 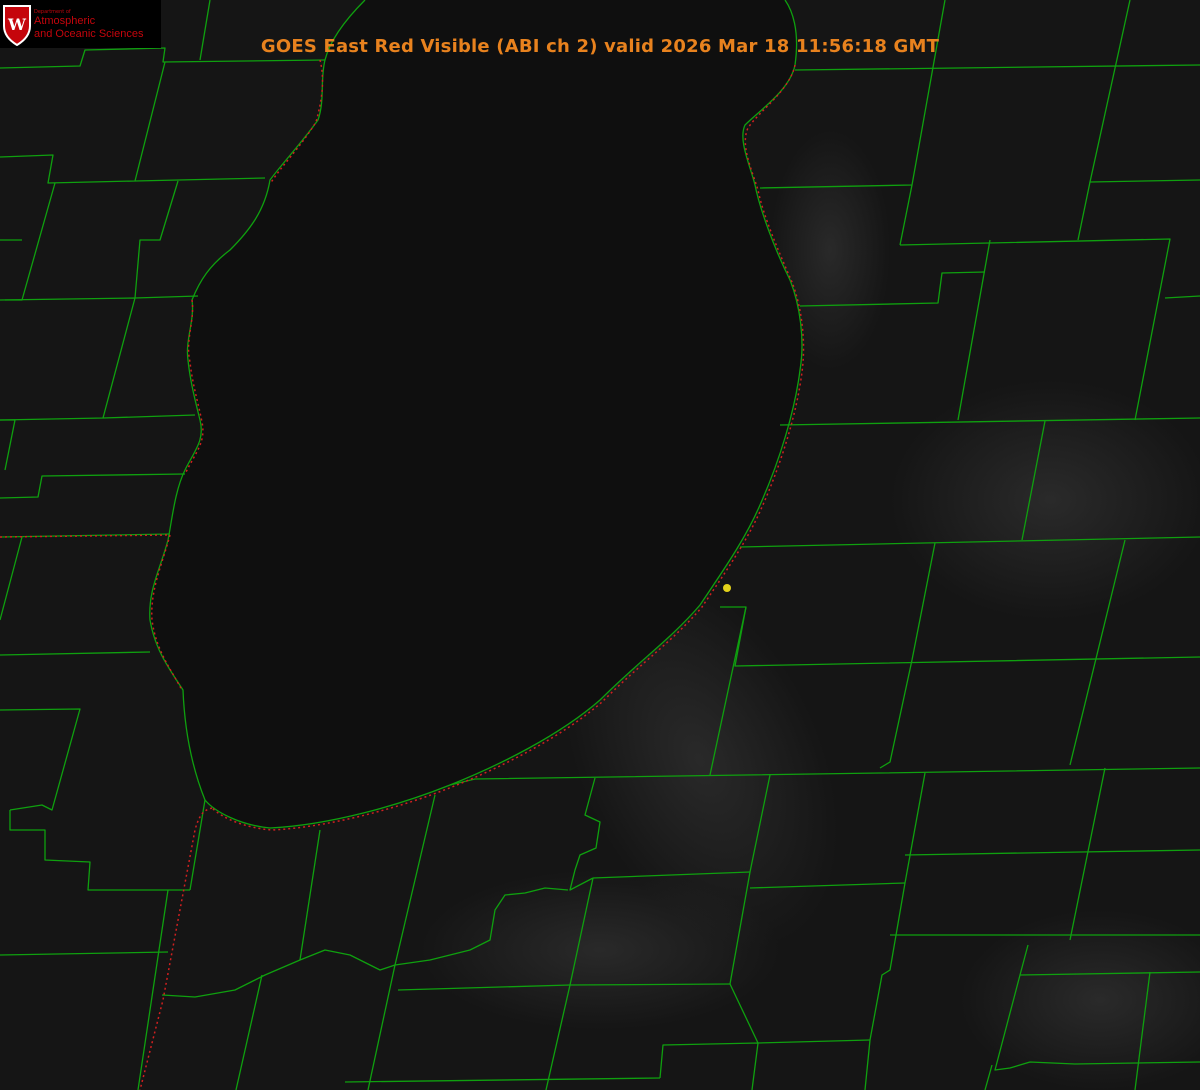 What do you see at coordinates (65, 21) in the screenshot?
I see `logo-line-1: Atmospheric` at bounding box center [65, 21].